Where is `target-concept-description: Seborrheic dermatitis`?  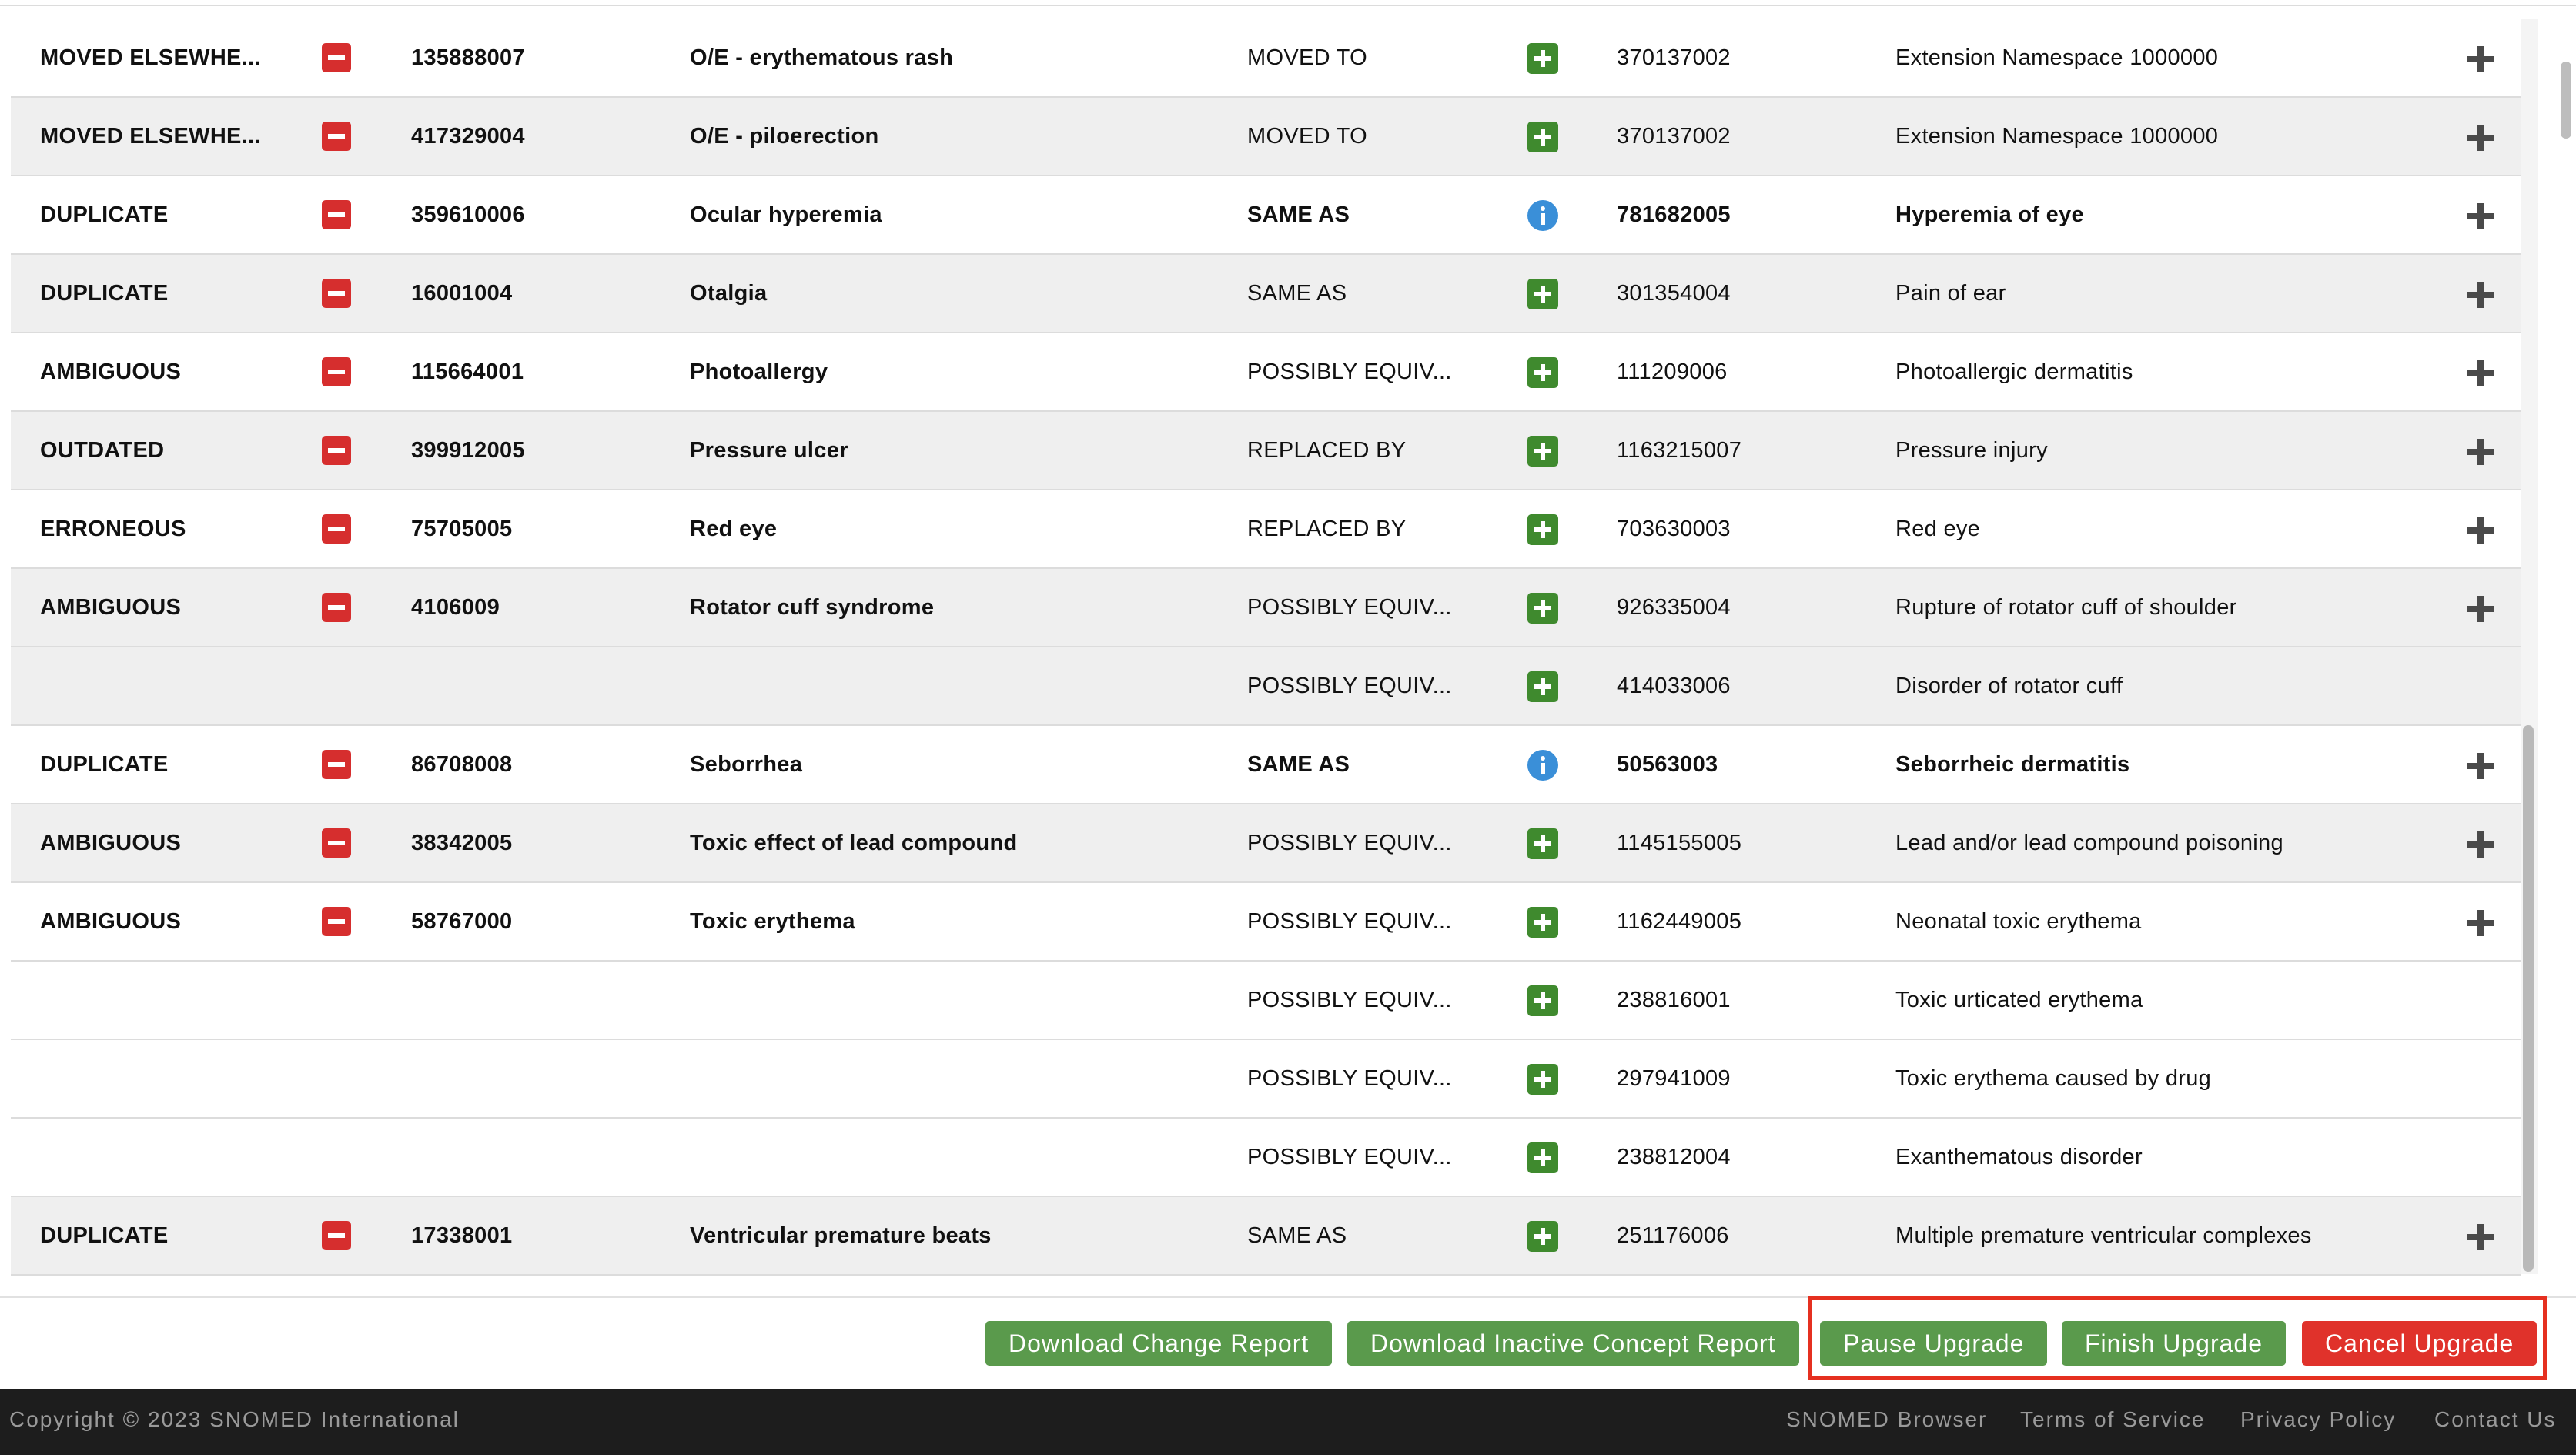
target-concept-description: Seborrheic dermatitis is located at coordinates (2012, 764).